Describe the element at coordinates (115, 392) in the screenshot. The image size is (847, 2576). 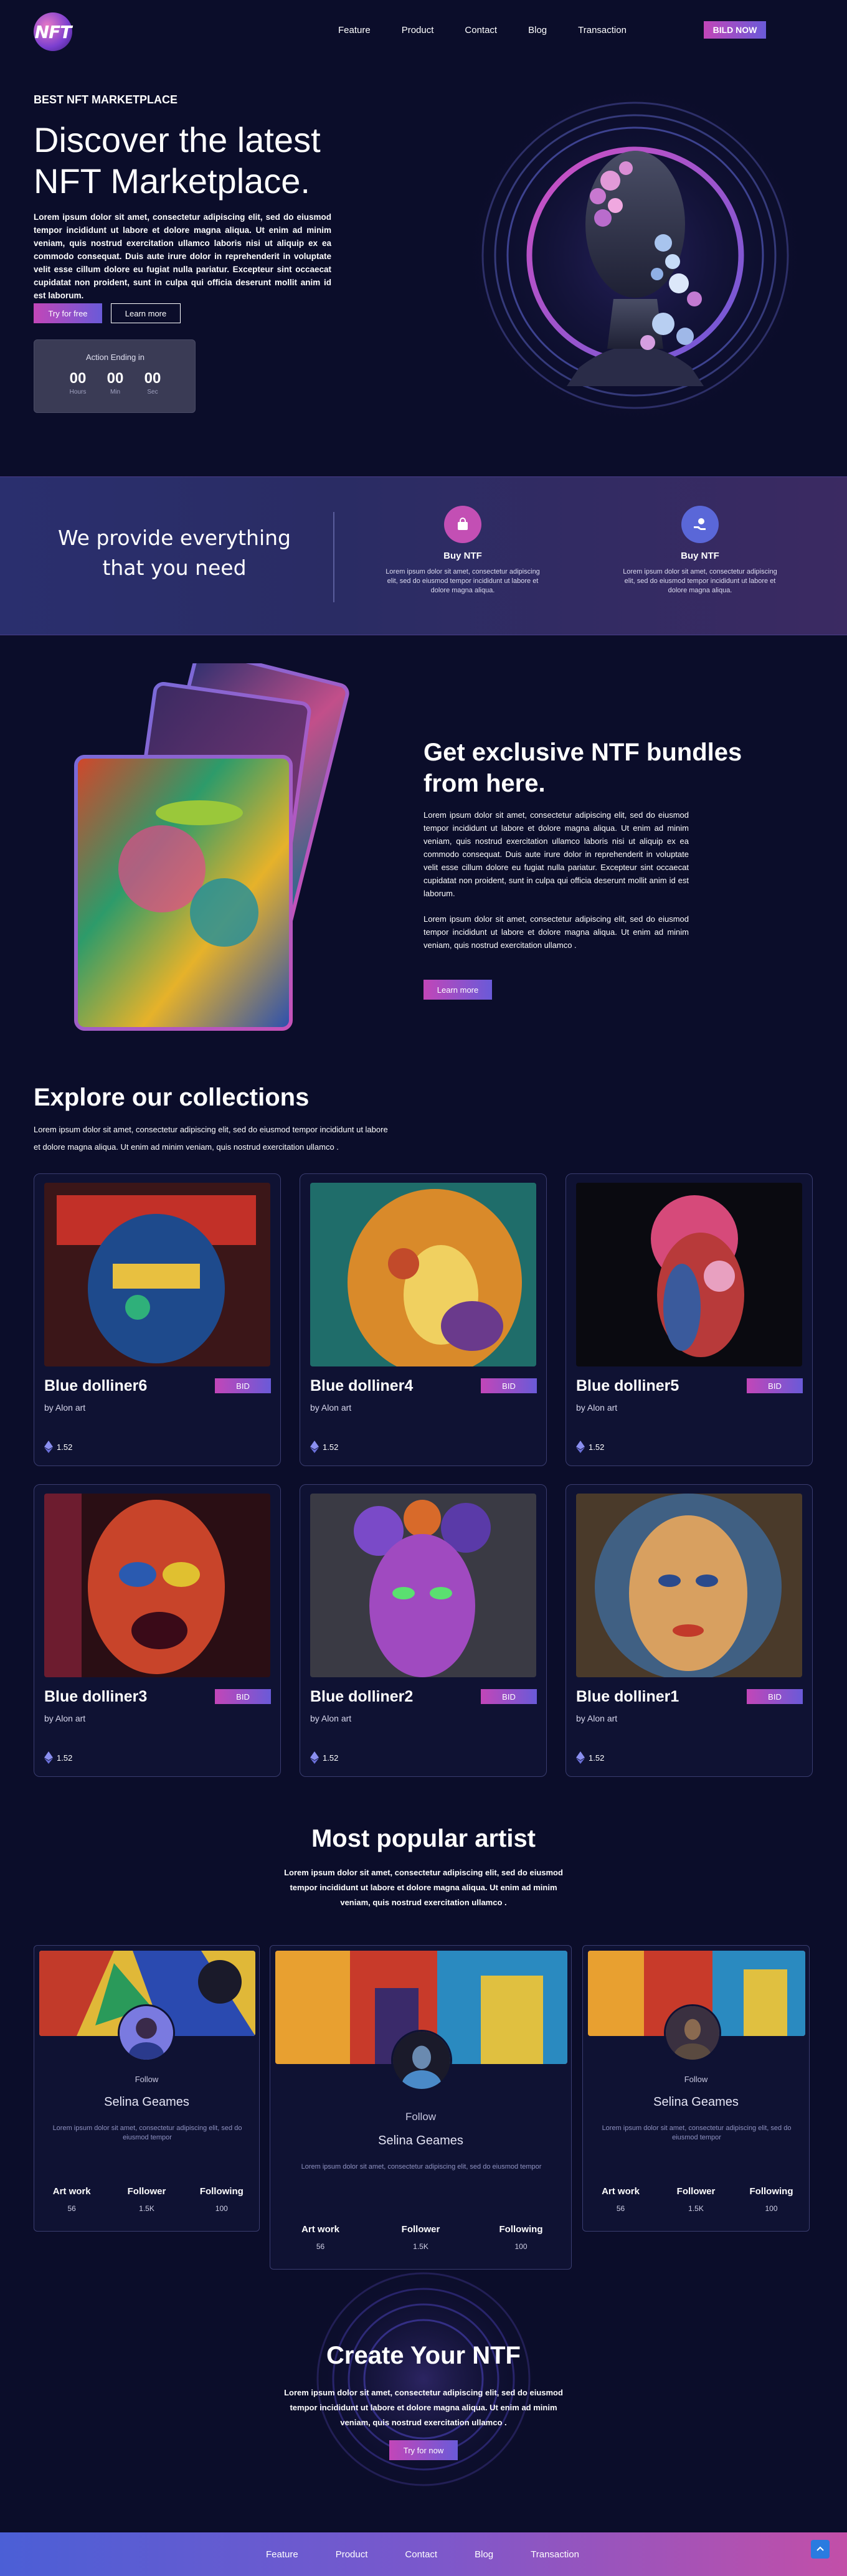
I see `min-label: Min` at that location.